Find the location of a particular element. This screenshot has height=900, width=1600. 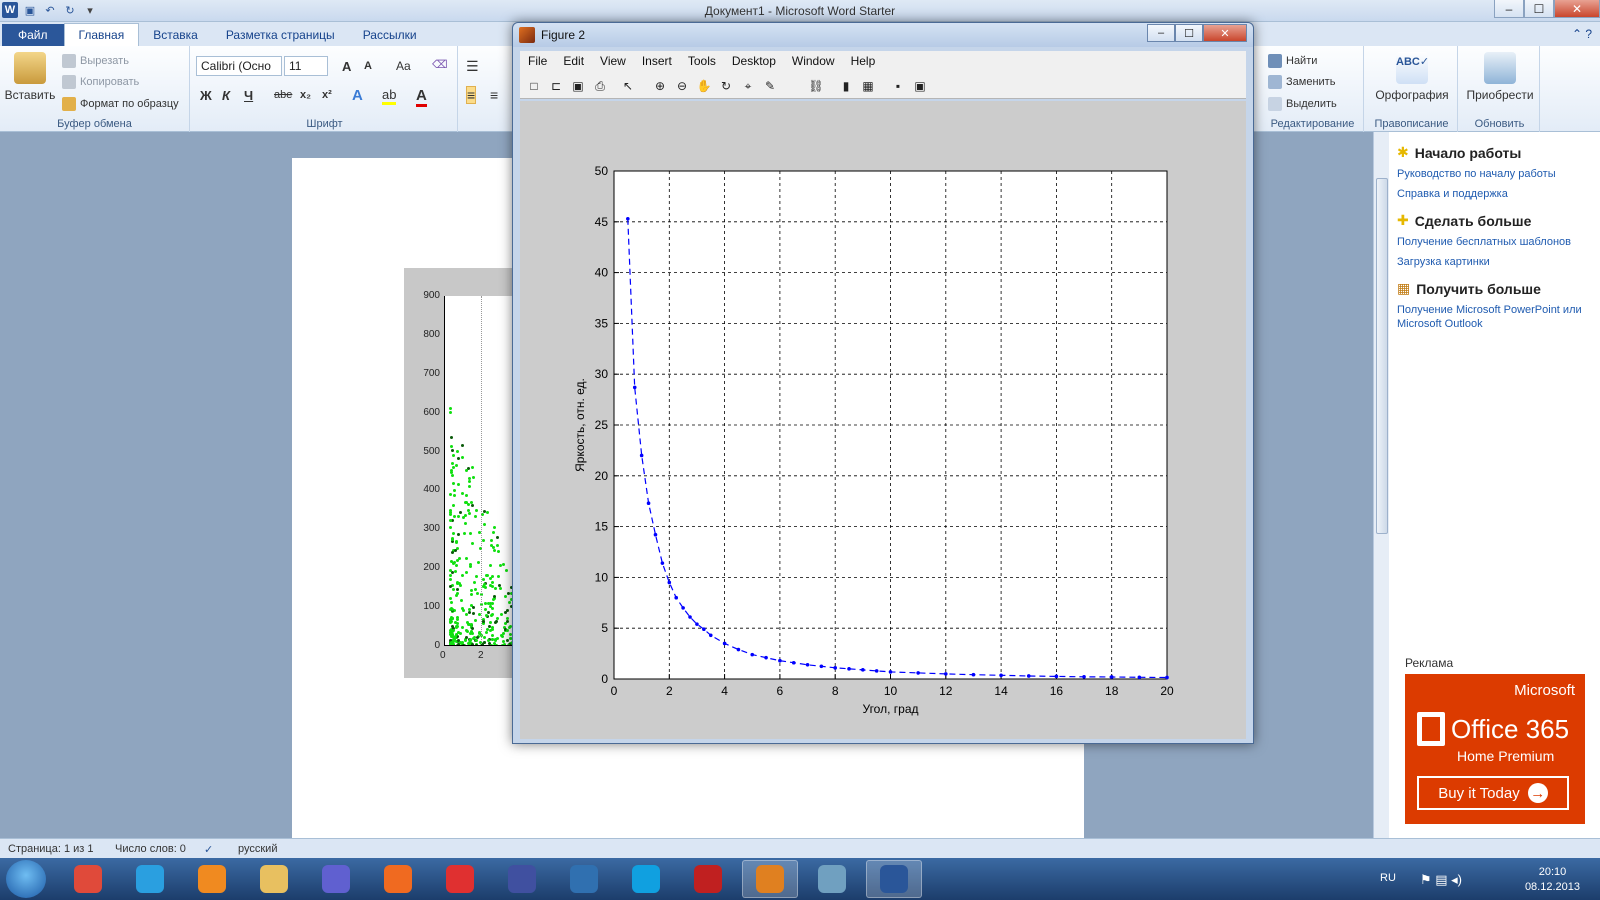

embedded-scatter-plot: 900 800 700 600 500 400 300 200 100 0 0 2 is located at coordinates (460, 473).